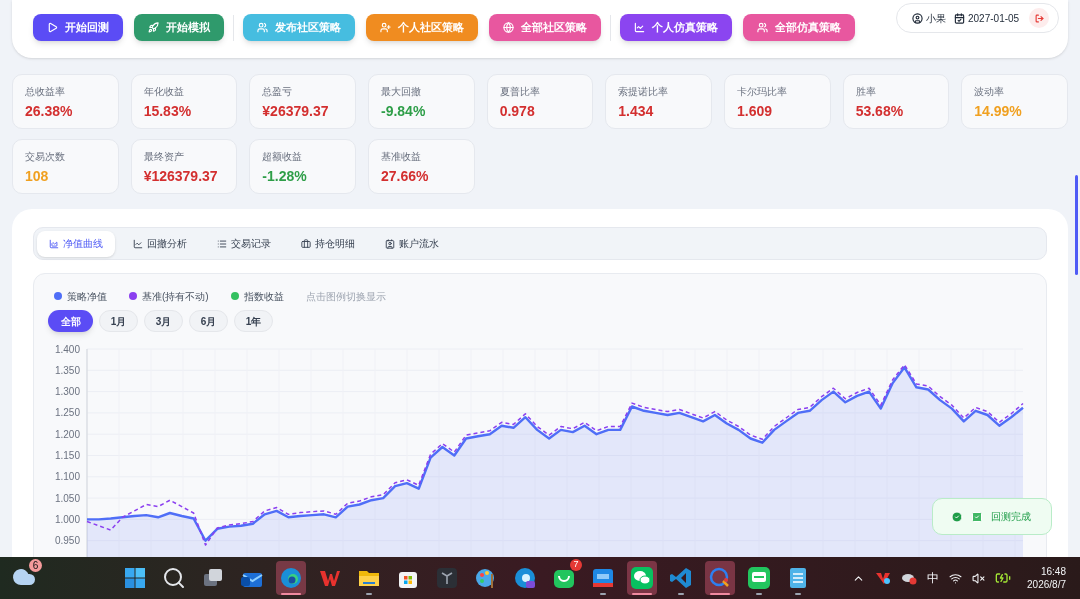  What do you see at coordinates (1076, 225) in the screenshot?
I see `scrollbar-thumb` at bounding box center [1076, 225].